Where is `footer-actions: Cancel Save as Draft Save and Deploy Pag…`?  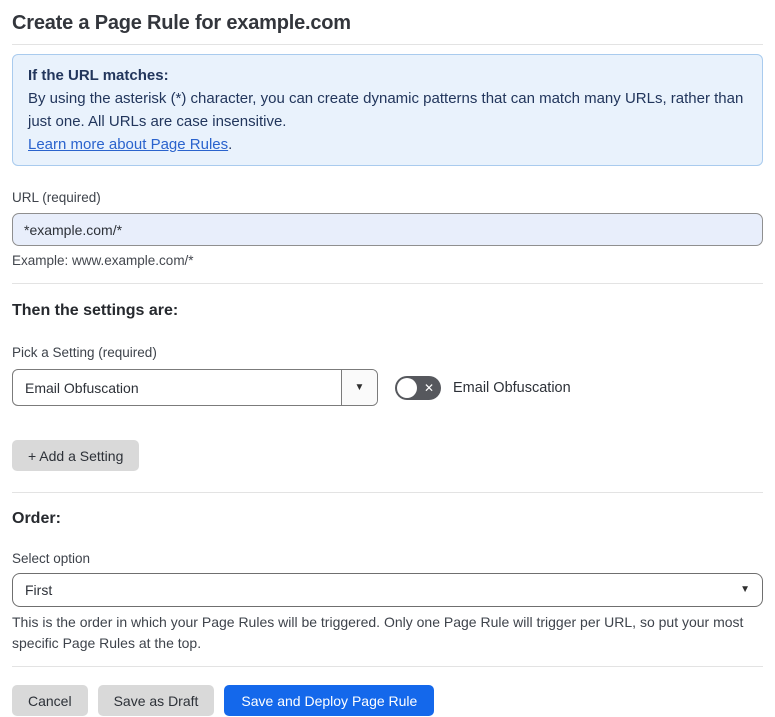
footer-actions: Cancel Save as Draft Save and Deploy Pag… is located at coordinates (387, 700).